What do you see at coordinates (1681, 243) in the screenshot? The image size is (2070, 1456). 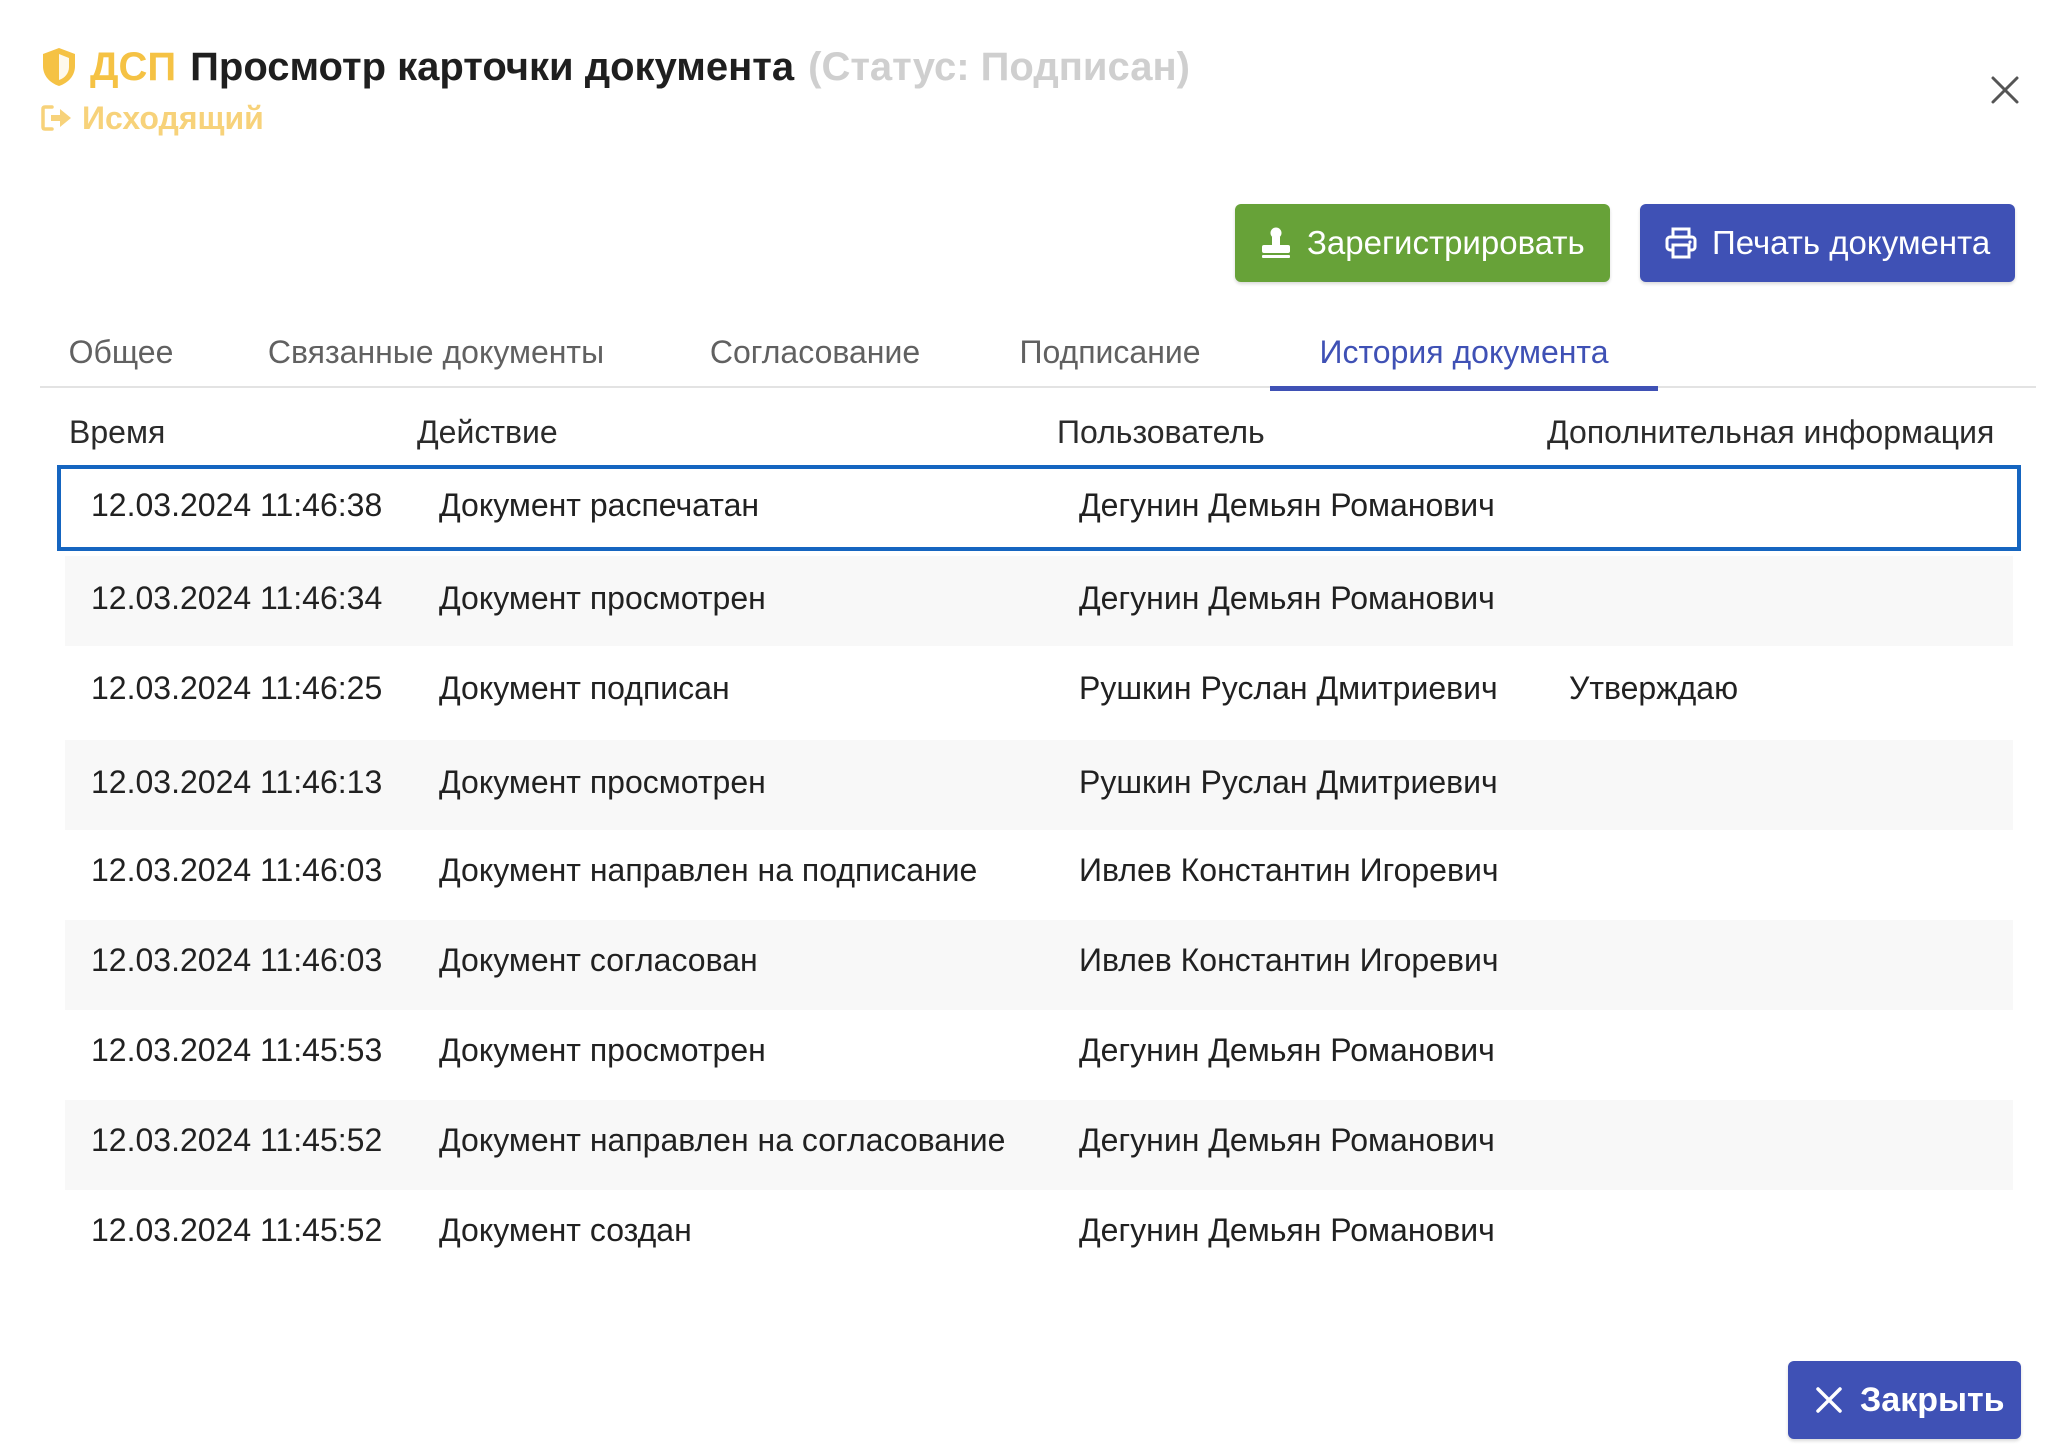 I see `printer-icon` at bounding box center [1681, 243].